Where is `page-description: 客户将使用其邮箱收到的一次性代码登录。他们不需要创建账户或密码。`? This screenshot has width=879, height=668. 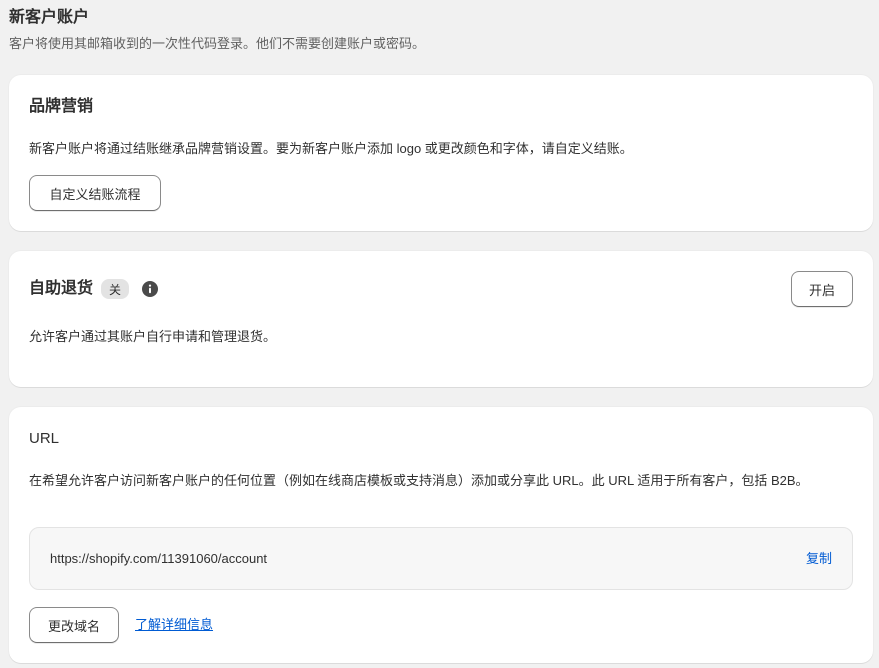 page-description: 客户将使用其邮箱收到的一次性代码登录。他们不需要创建账户或密码。 is located at coordinates (217, 43).